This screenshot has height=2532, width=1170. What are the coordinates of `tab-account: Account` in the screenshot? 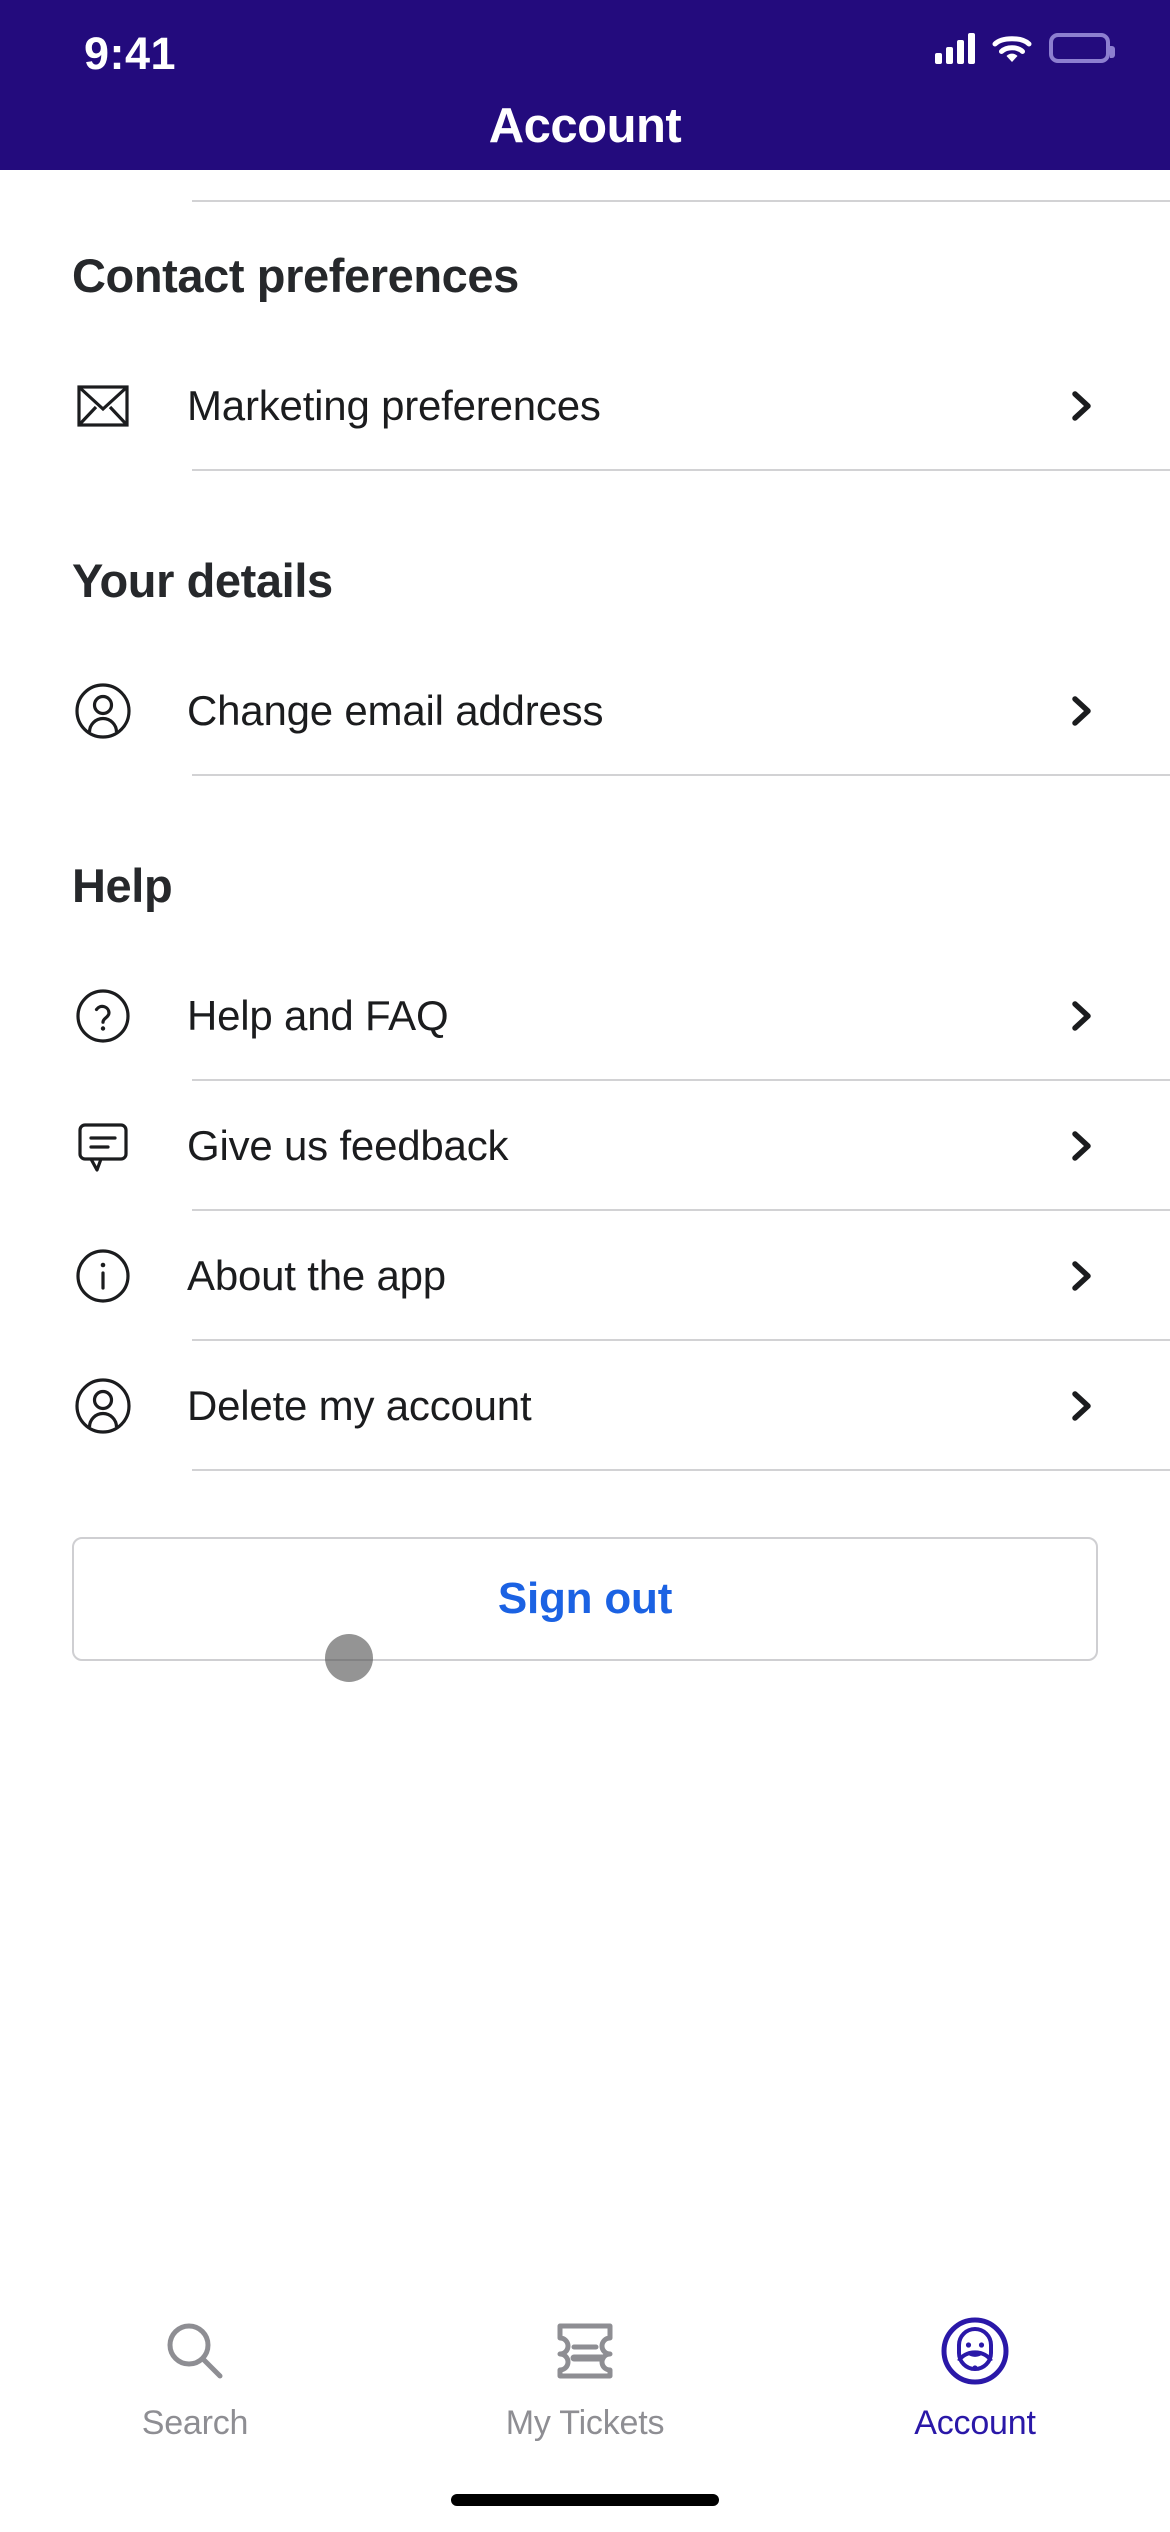 It's located at (975, 2379).